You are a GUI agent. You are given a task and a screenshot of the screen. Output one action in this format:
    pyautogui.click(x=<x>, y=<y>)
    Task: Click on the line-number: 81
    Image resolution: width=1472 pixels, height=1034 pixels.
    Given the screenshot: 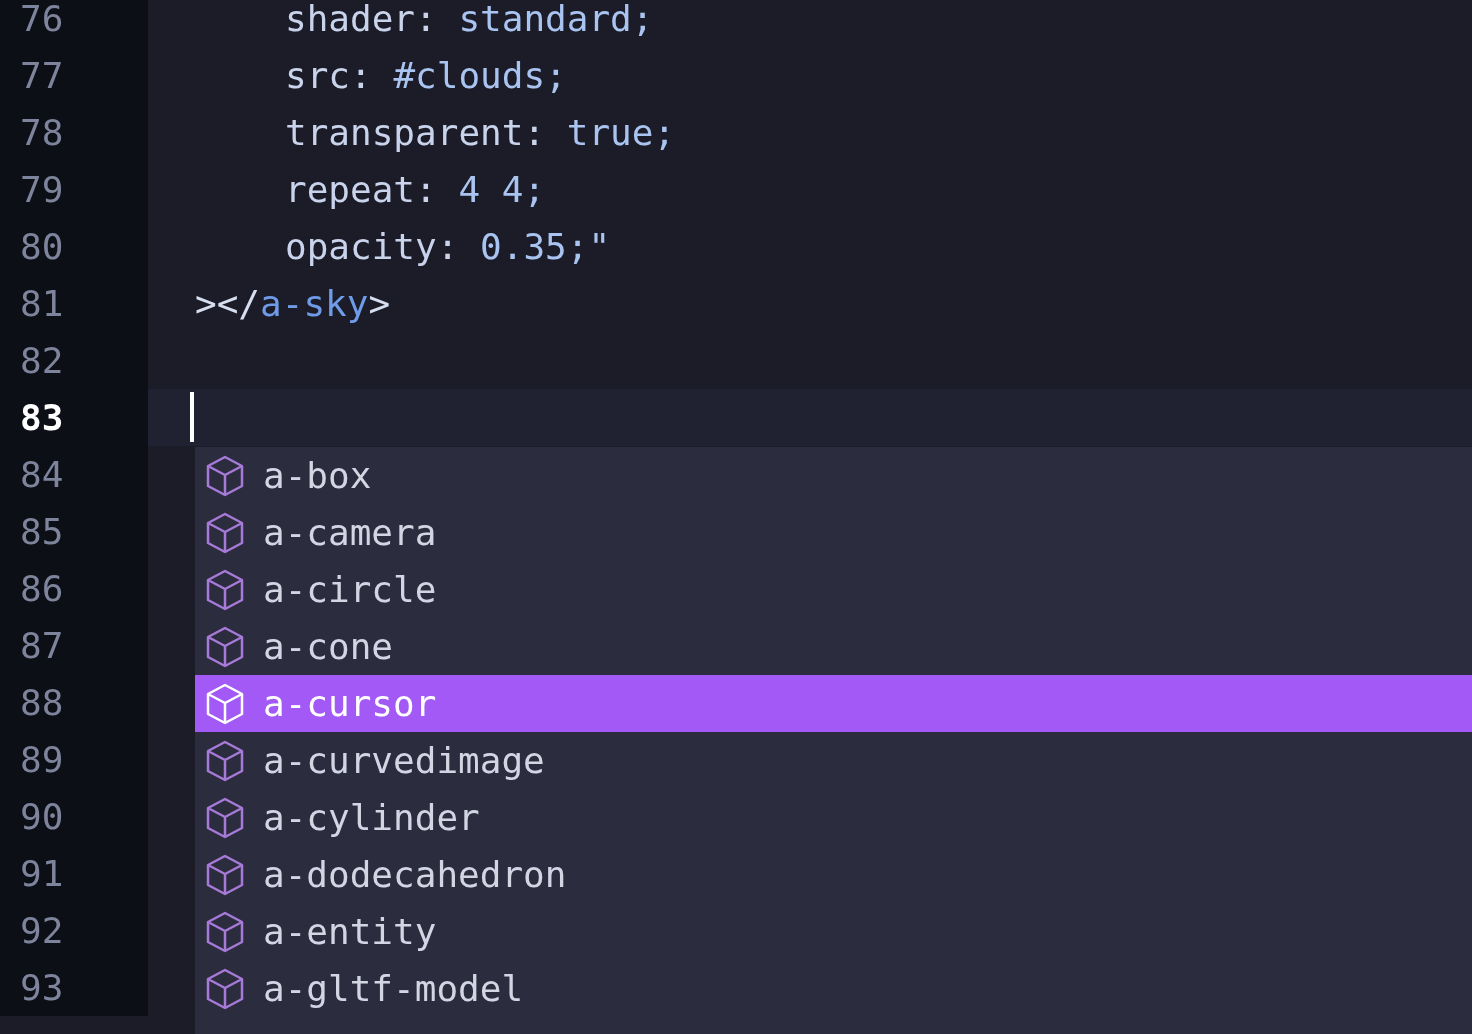 What is the action you would take?
    pyautogui.click(x=42, y=303)
    